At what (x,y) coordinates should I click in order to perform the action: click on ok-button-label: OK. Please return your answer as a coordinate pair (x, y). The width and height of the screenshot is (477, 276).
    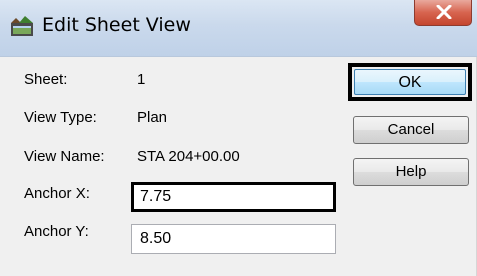
    Looking at the image, I should click on (410, 82).